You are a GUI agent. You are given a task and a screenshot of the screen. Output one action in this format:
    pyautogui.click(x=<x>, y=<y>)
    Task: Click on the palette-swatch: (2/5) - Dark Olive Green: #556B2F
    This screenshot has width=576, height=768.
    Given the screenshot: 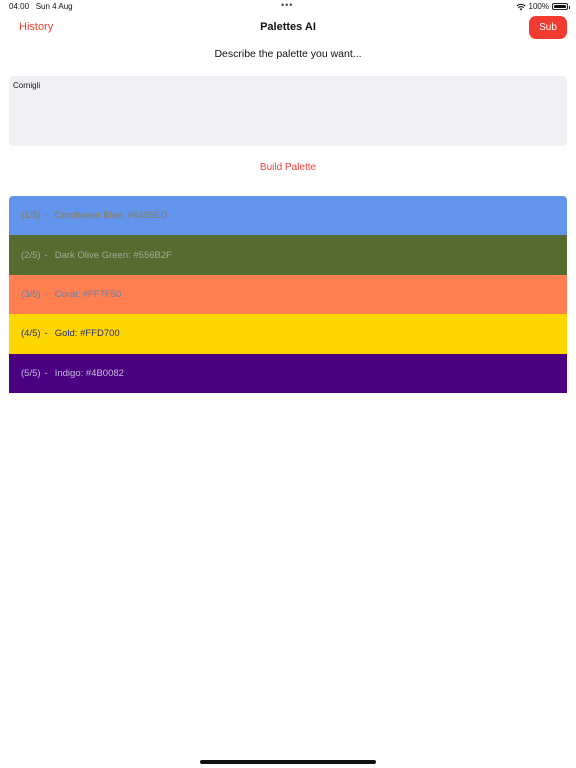 What is the action you would take?
    pyautogui.click(x=288, y=255)
    